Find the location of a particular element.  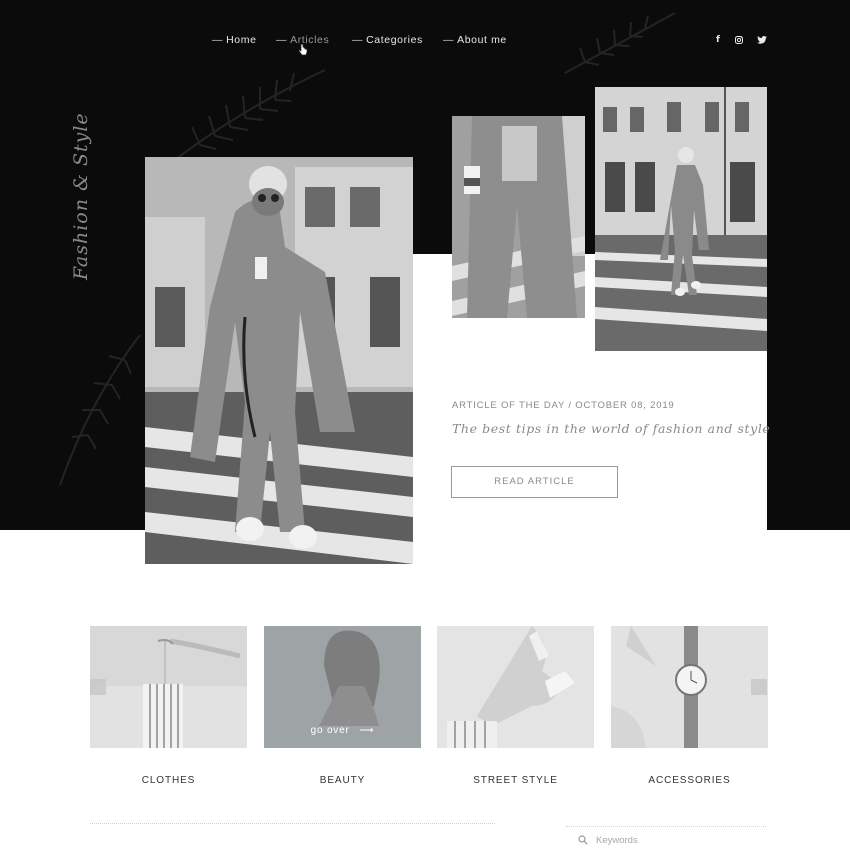

category-card-accessories is located at coordinates (689, 687).